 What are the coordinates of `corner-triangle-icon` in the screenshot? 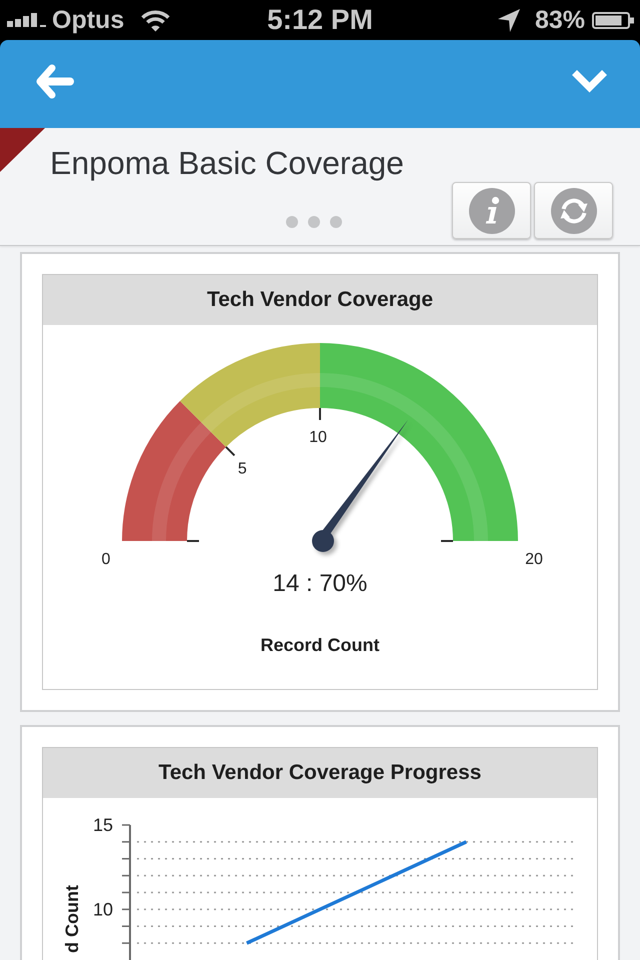 It's located at (22, 150).